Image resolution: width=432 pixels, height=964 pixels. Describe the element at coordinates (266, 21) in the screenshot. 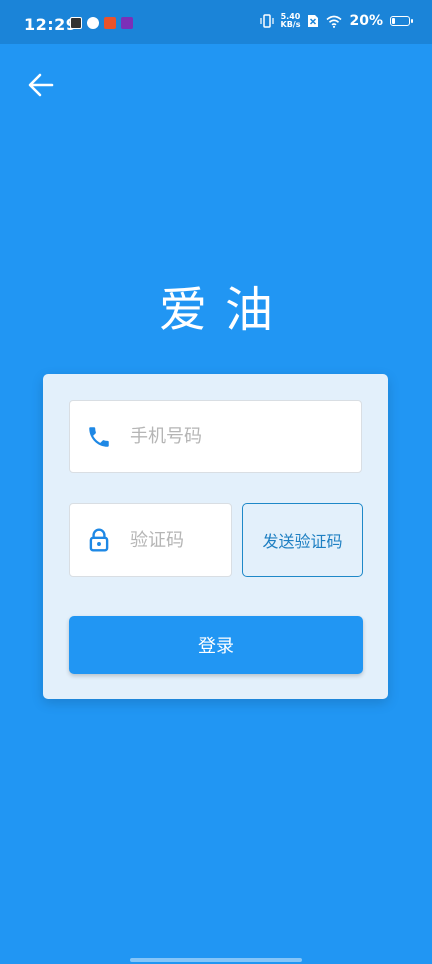

I see `vibrate-icon` at that location.